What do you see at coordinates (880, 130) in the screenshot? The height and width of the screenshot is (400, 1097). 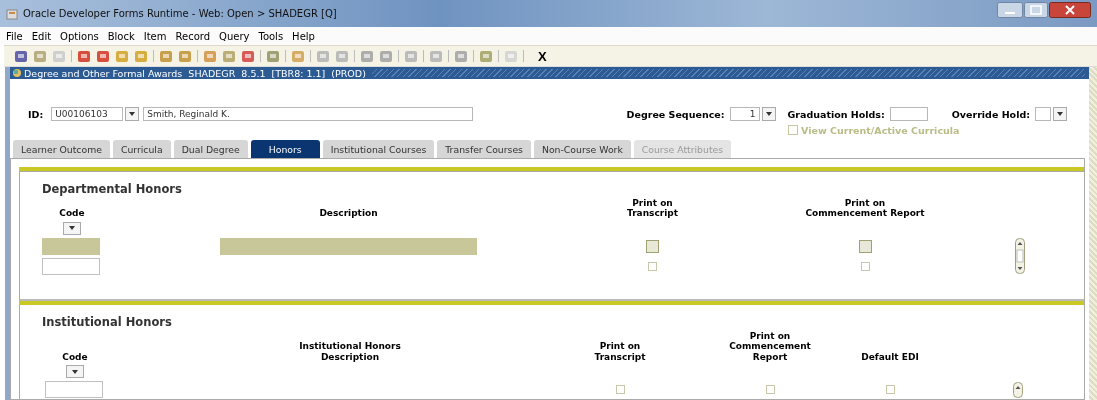 I see `view-current-label: View Current/Active Curricula` at bounding box center [880, 130].